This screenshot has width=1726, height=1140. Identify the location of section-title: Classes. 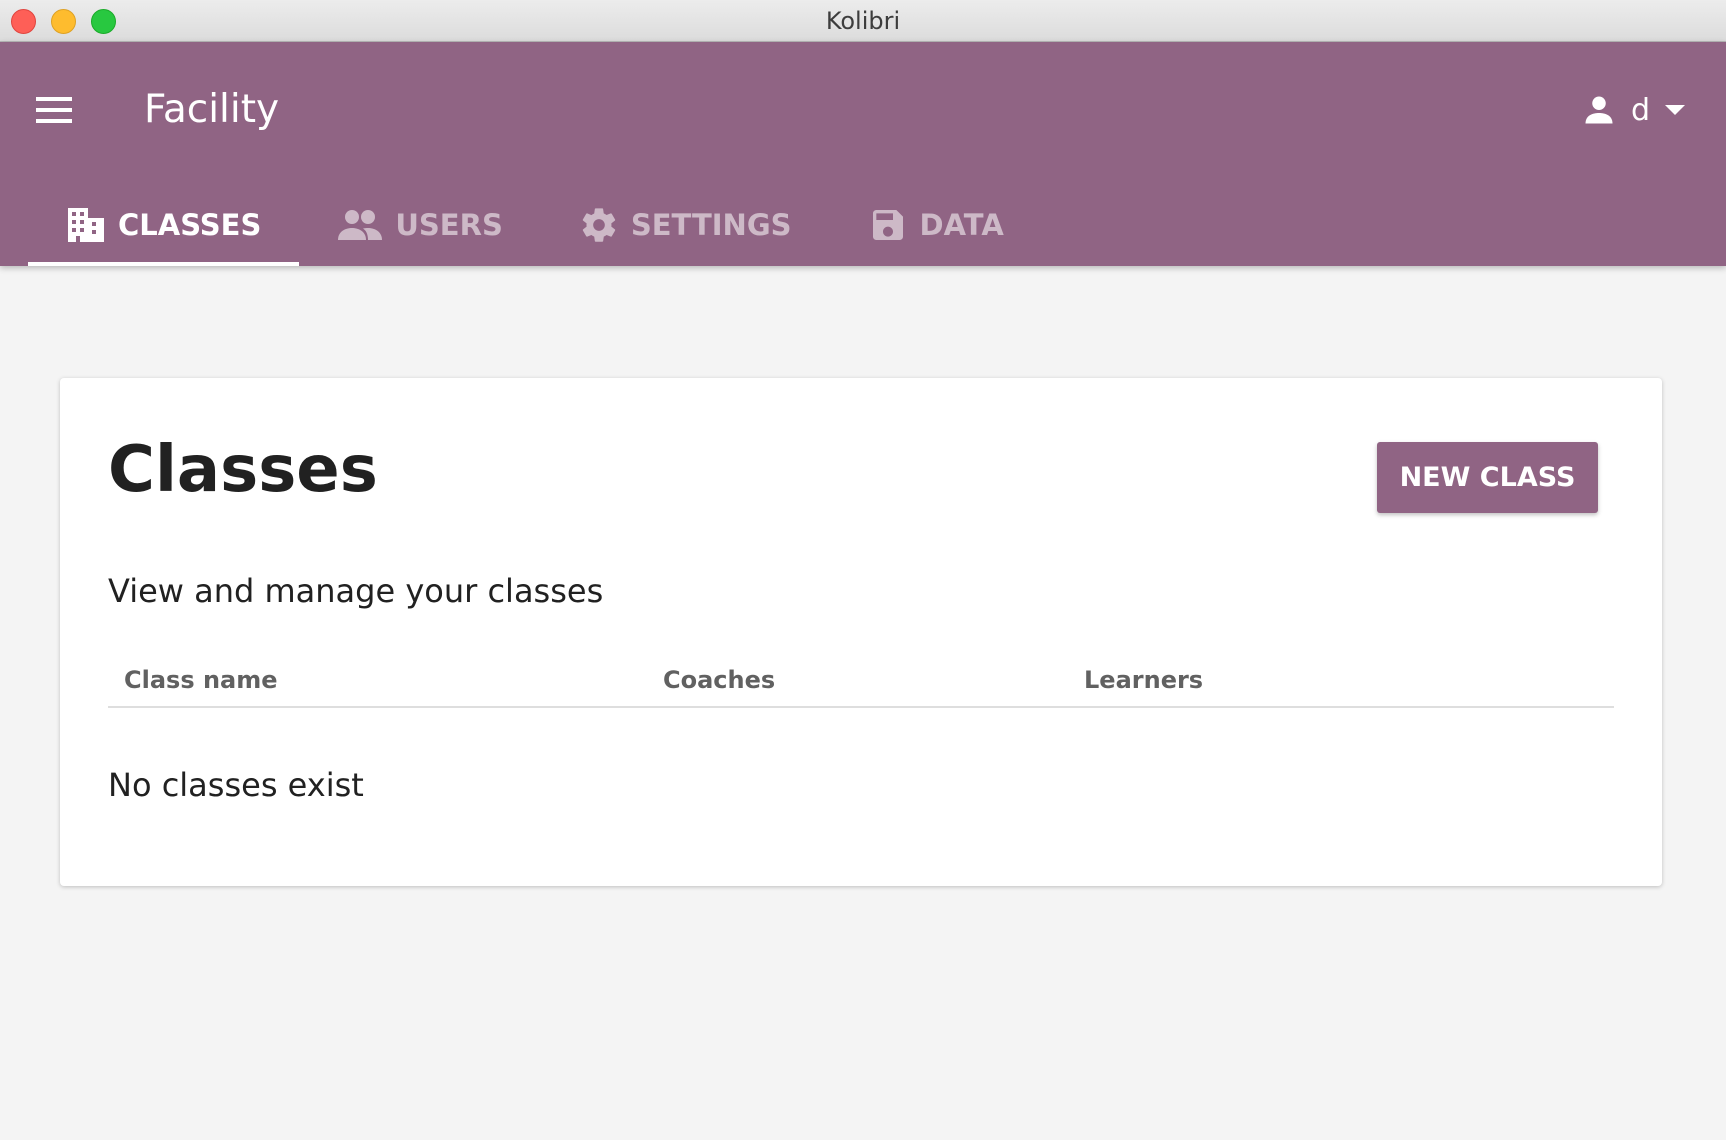
(243, 470).